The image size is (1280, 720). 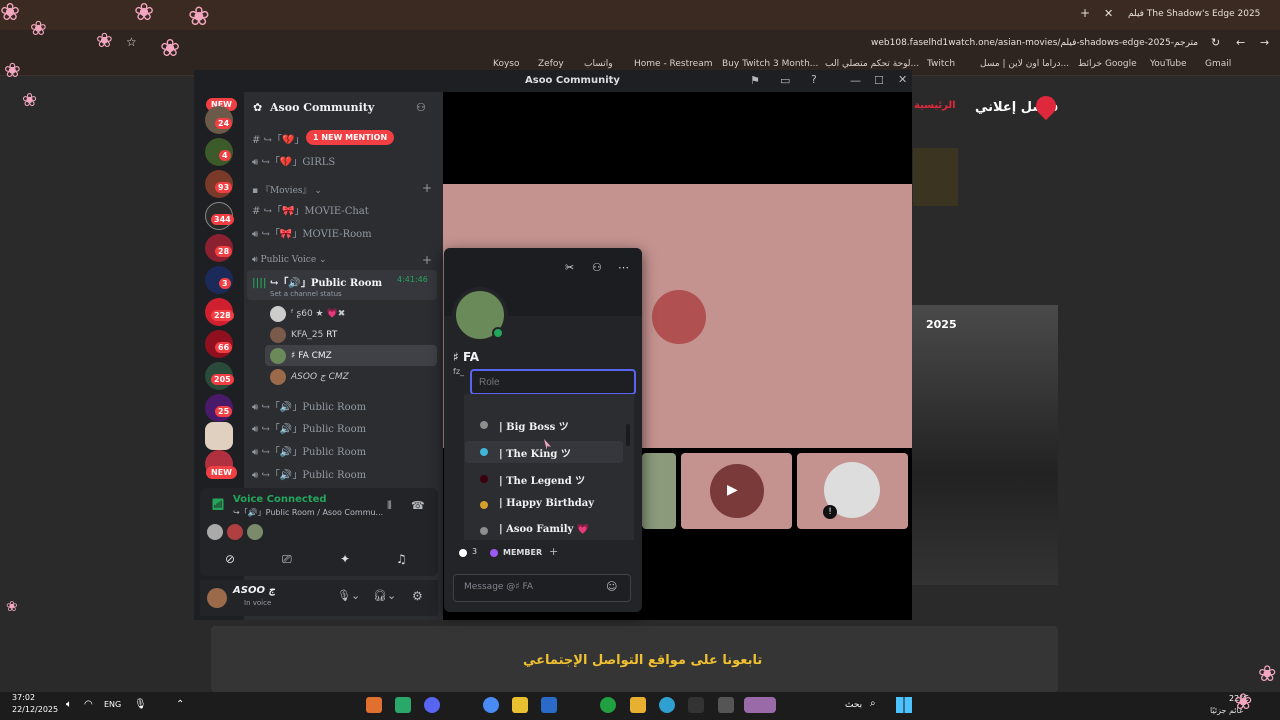 I want to click on video-tile, so click(x=659, y=491).